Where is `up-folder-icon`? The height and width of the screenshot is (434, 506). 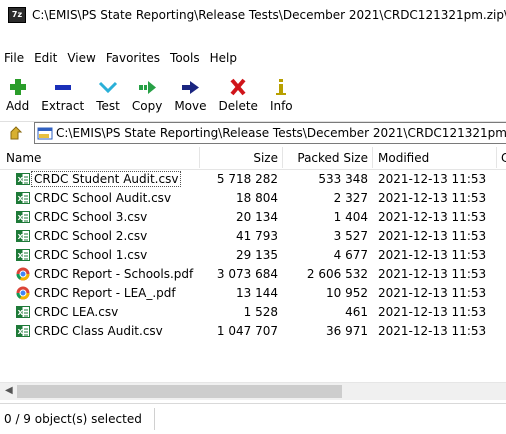 up-folder-icon is located at coordinates (17, 133).